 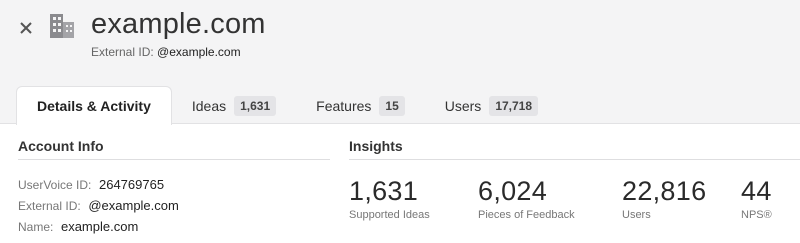 I want to click on tab-count-badge: 17,718, so click(x=514, y=106).